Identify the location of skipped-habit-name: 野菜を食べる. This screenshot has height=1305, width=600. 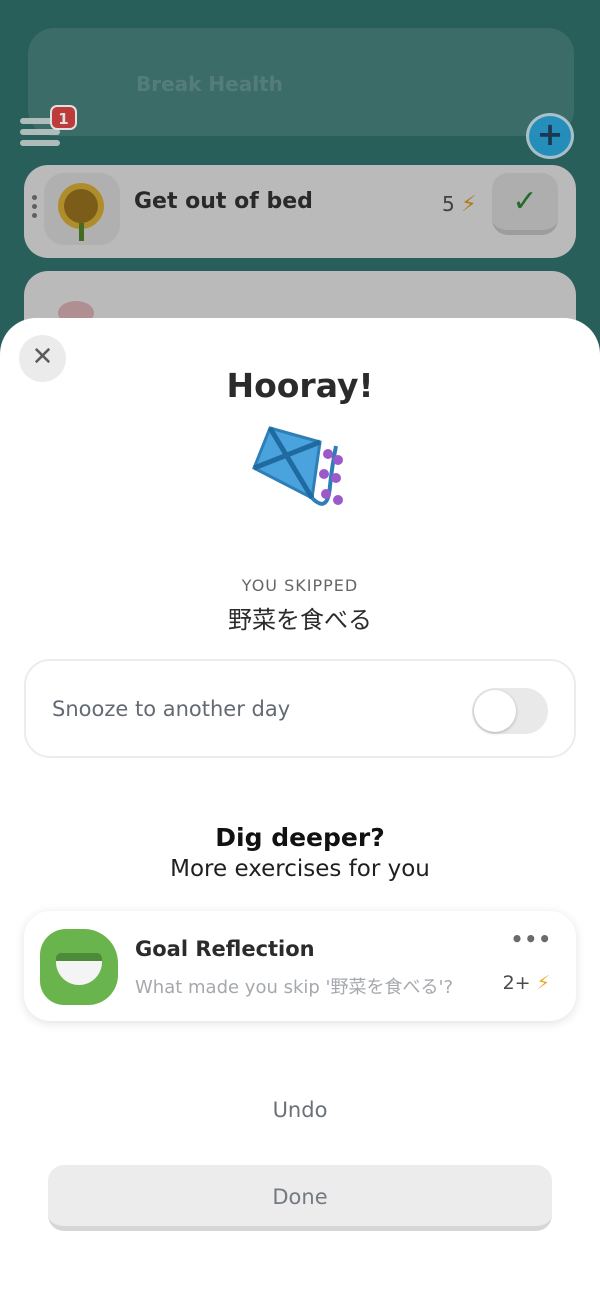
(300, 620).